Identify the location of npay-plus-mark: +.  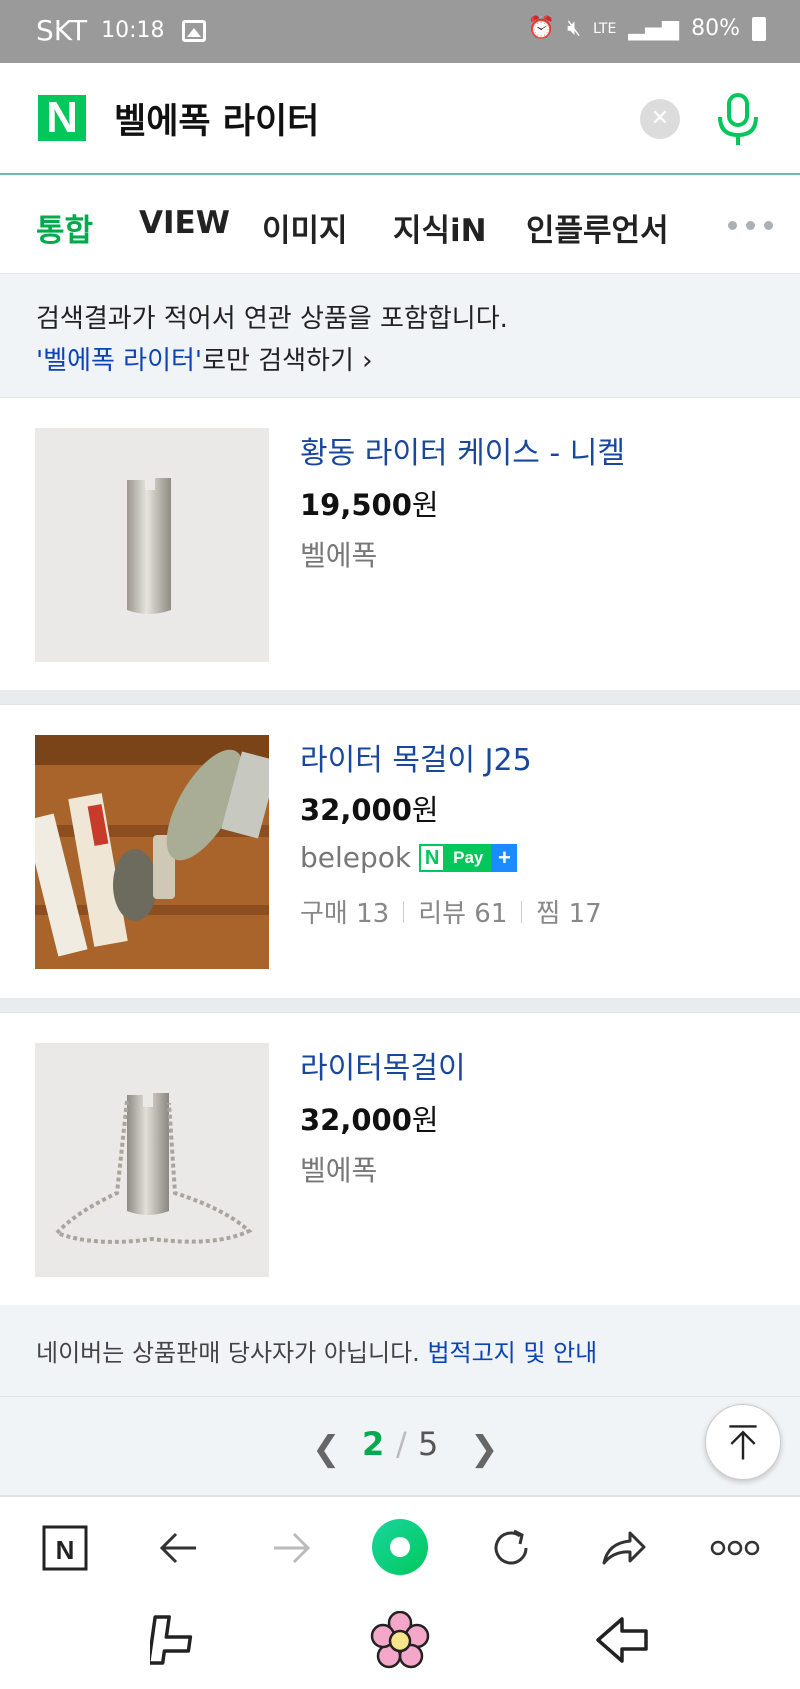
(504, 857).